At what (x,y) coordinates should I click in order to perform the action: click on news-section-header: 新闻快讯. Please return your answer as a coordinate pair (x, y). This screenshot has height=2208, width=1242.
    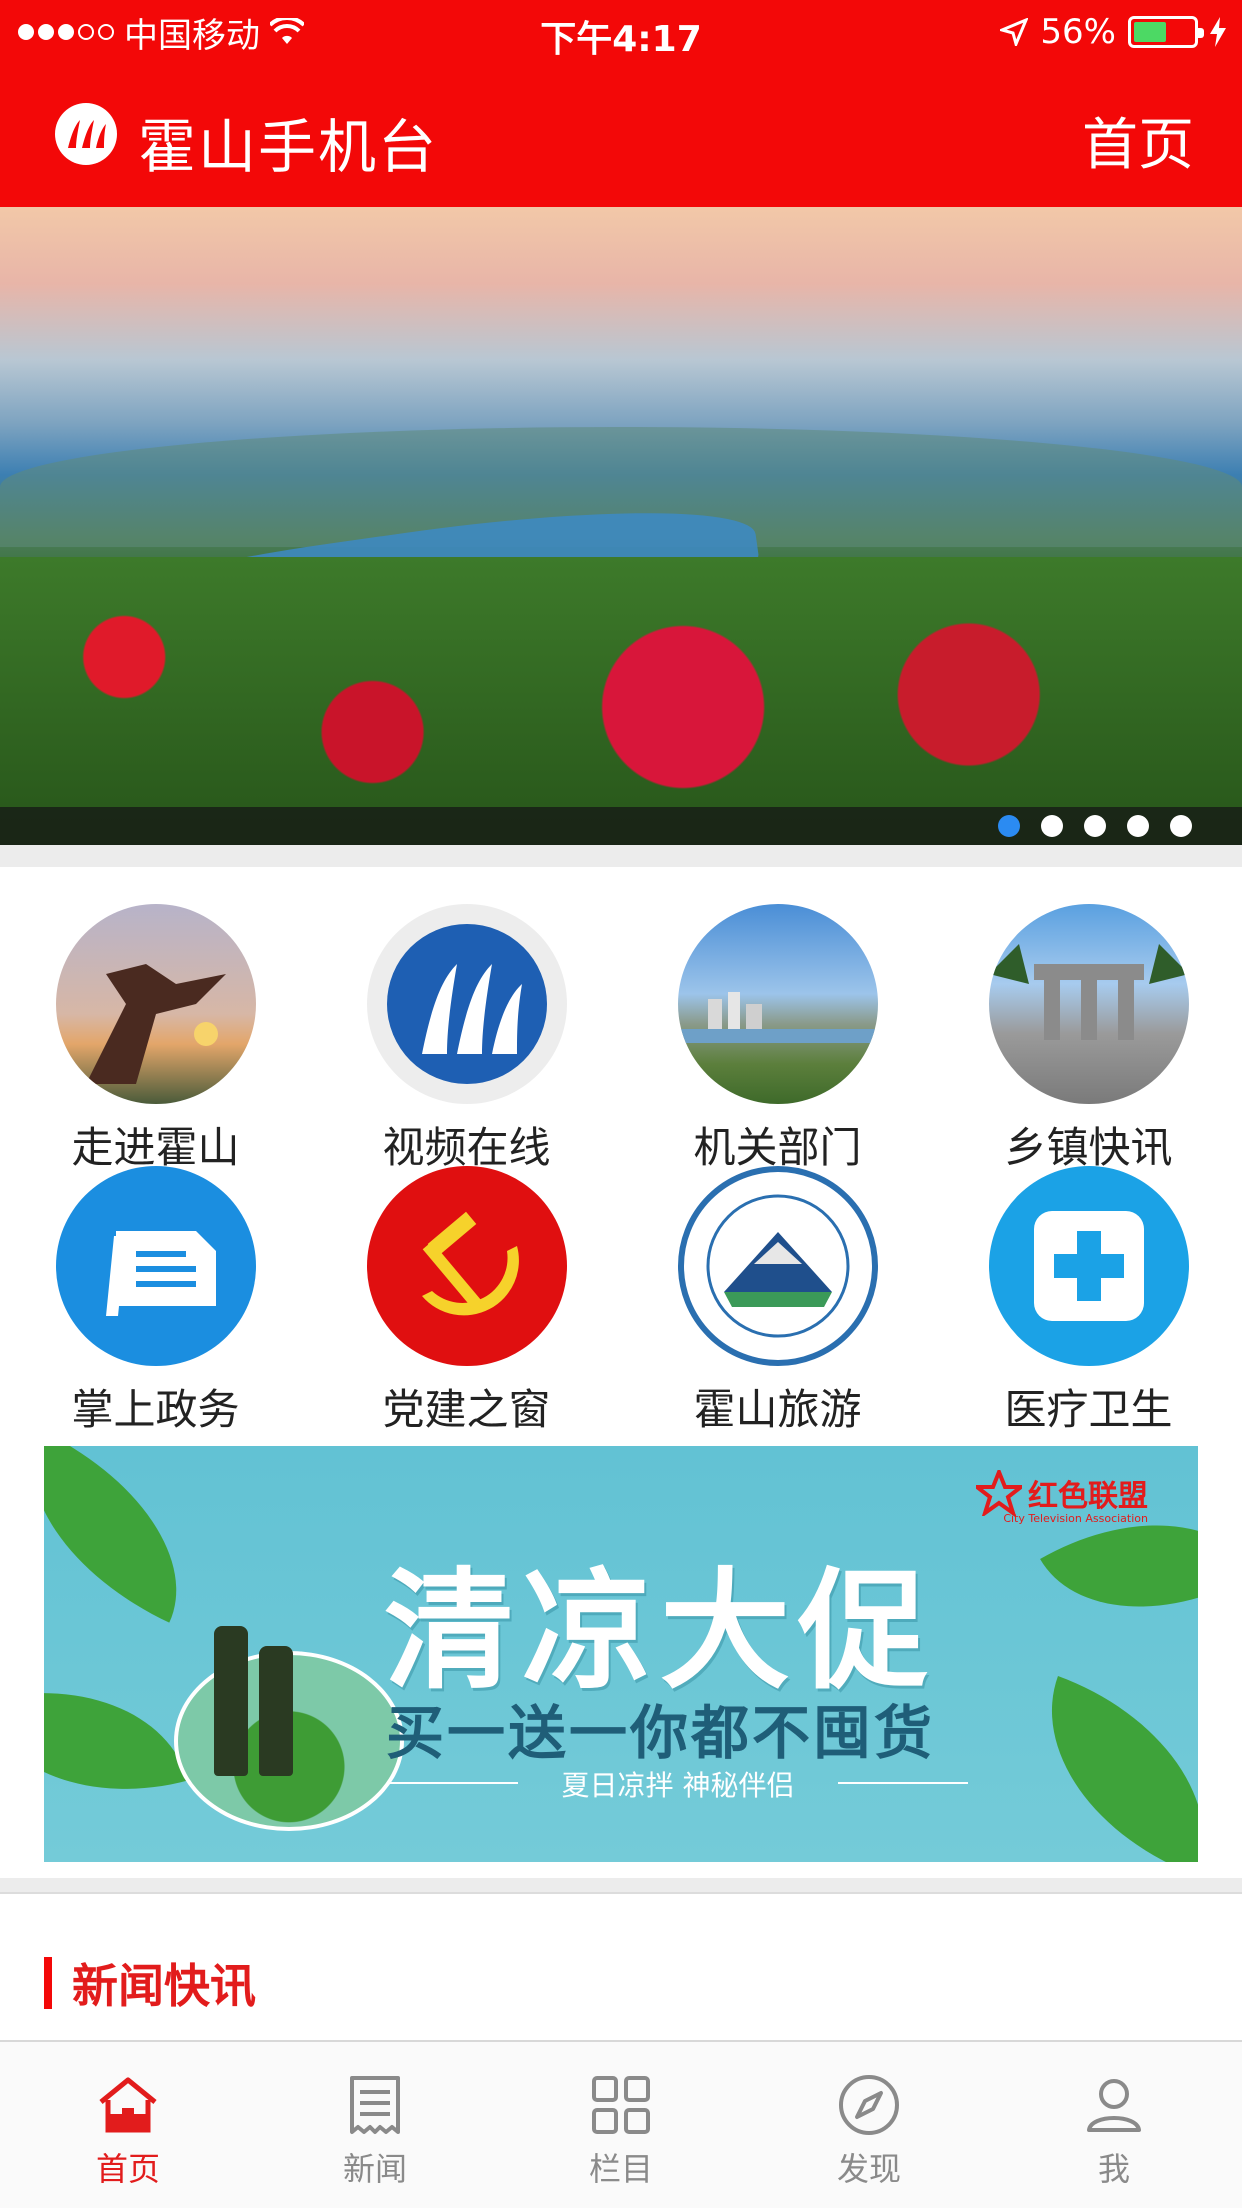
    Looking at the image, I should click on (150, 1985).